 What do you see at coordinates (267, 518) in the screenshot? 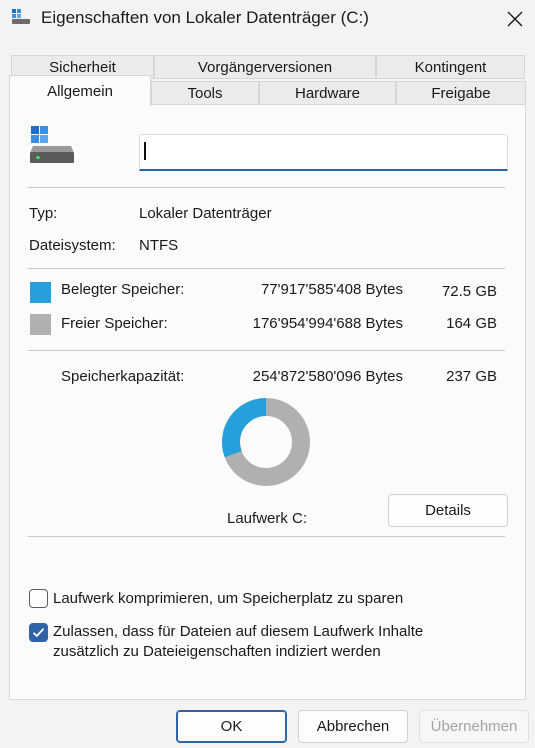
I see `drive-caption: Laufwerk C:` at bounding box center [267, 518].